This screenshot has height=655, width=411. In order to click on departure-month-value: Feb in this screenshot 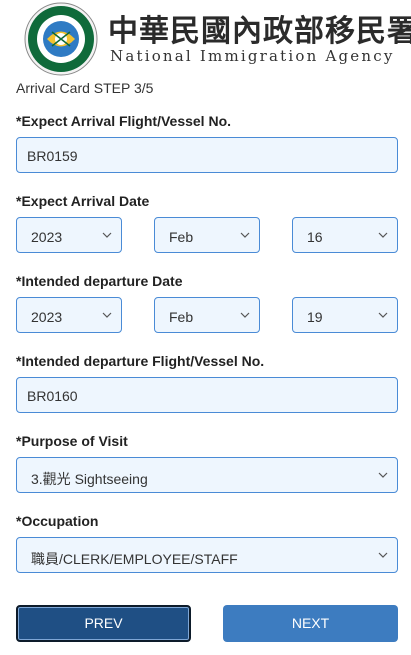, I will do `click(181, 317)`.